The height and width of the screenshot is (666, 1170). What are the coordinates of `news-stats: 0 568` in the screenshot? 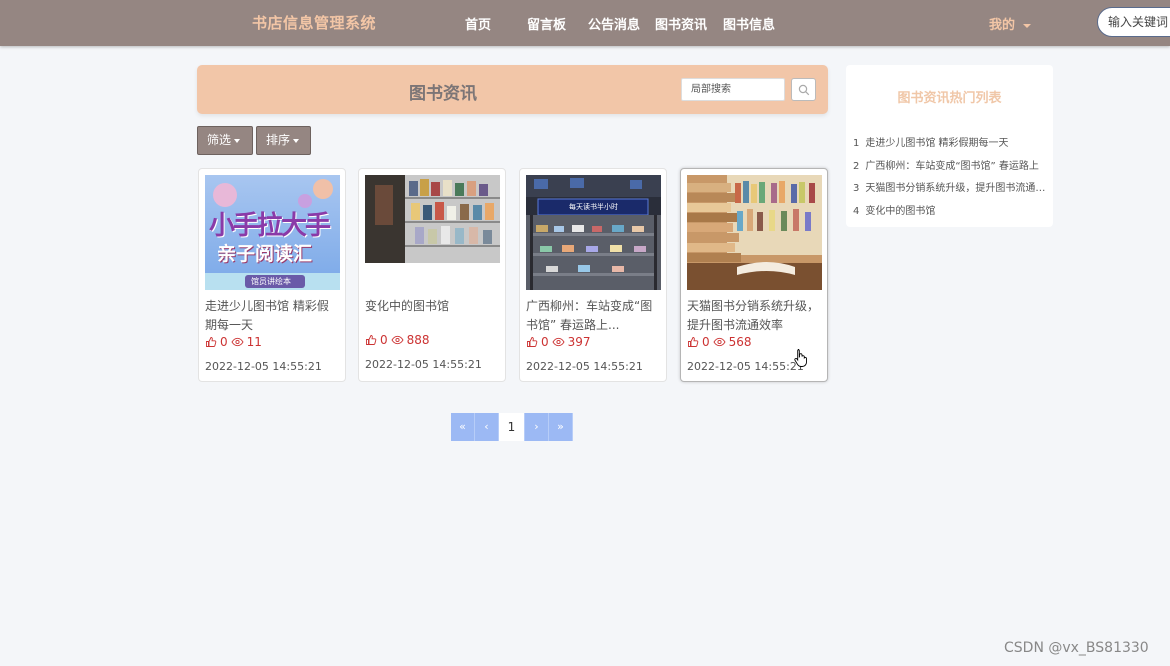 It's located at (719, 342).